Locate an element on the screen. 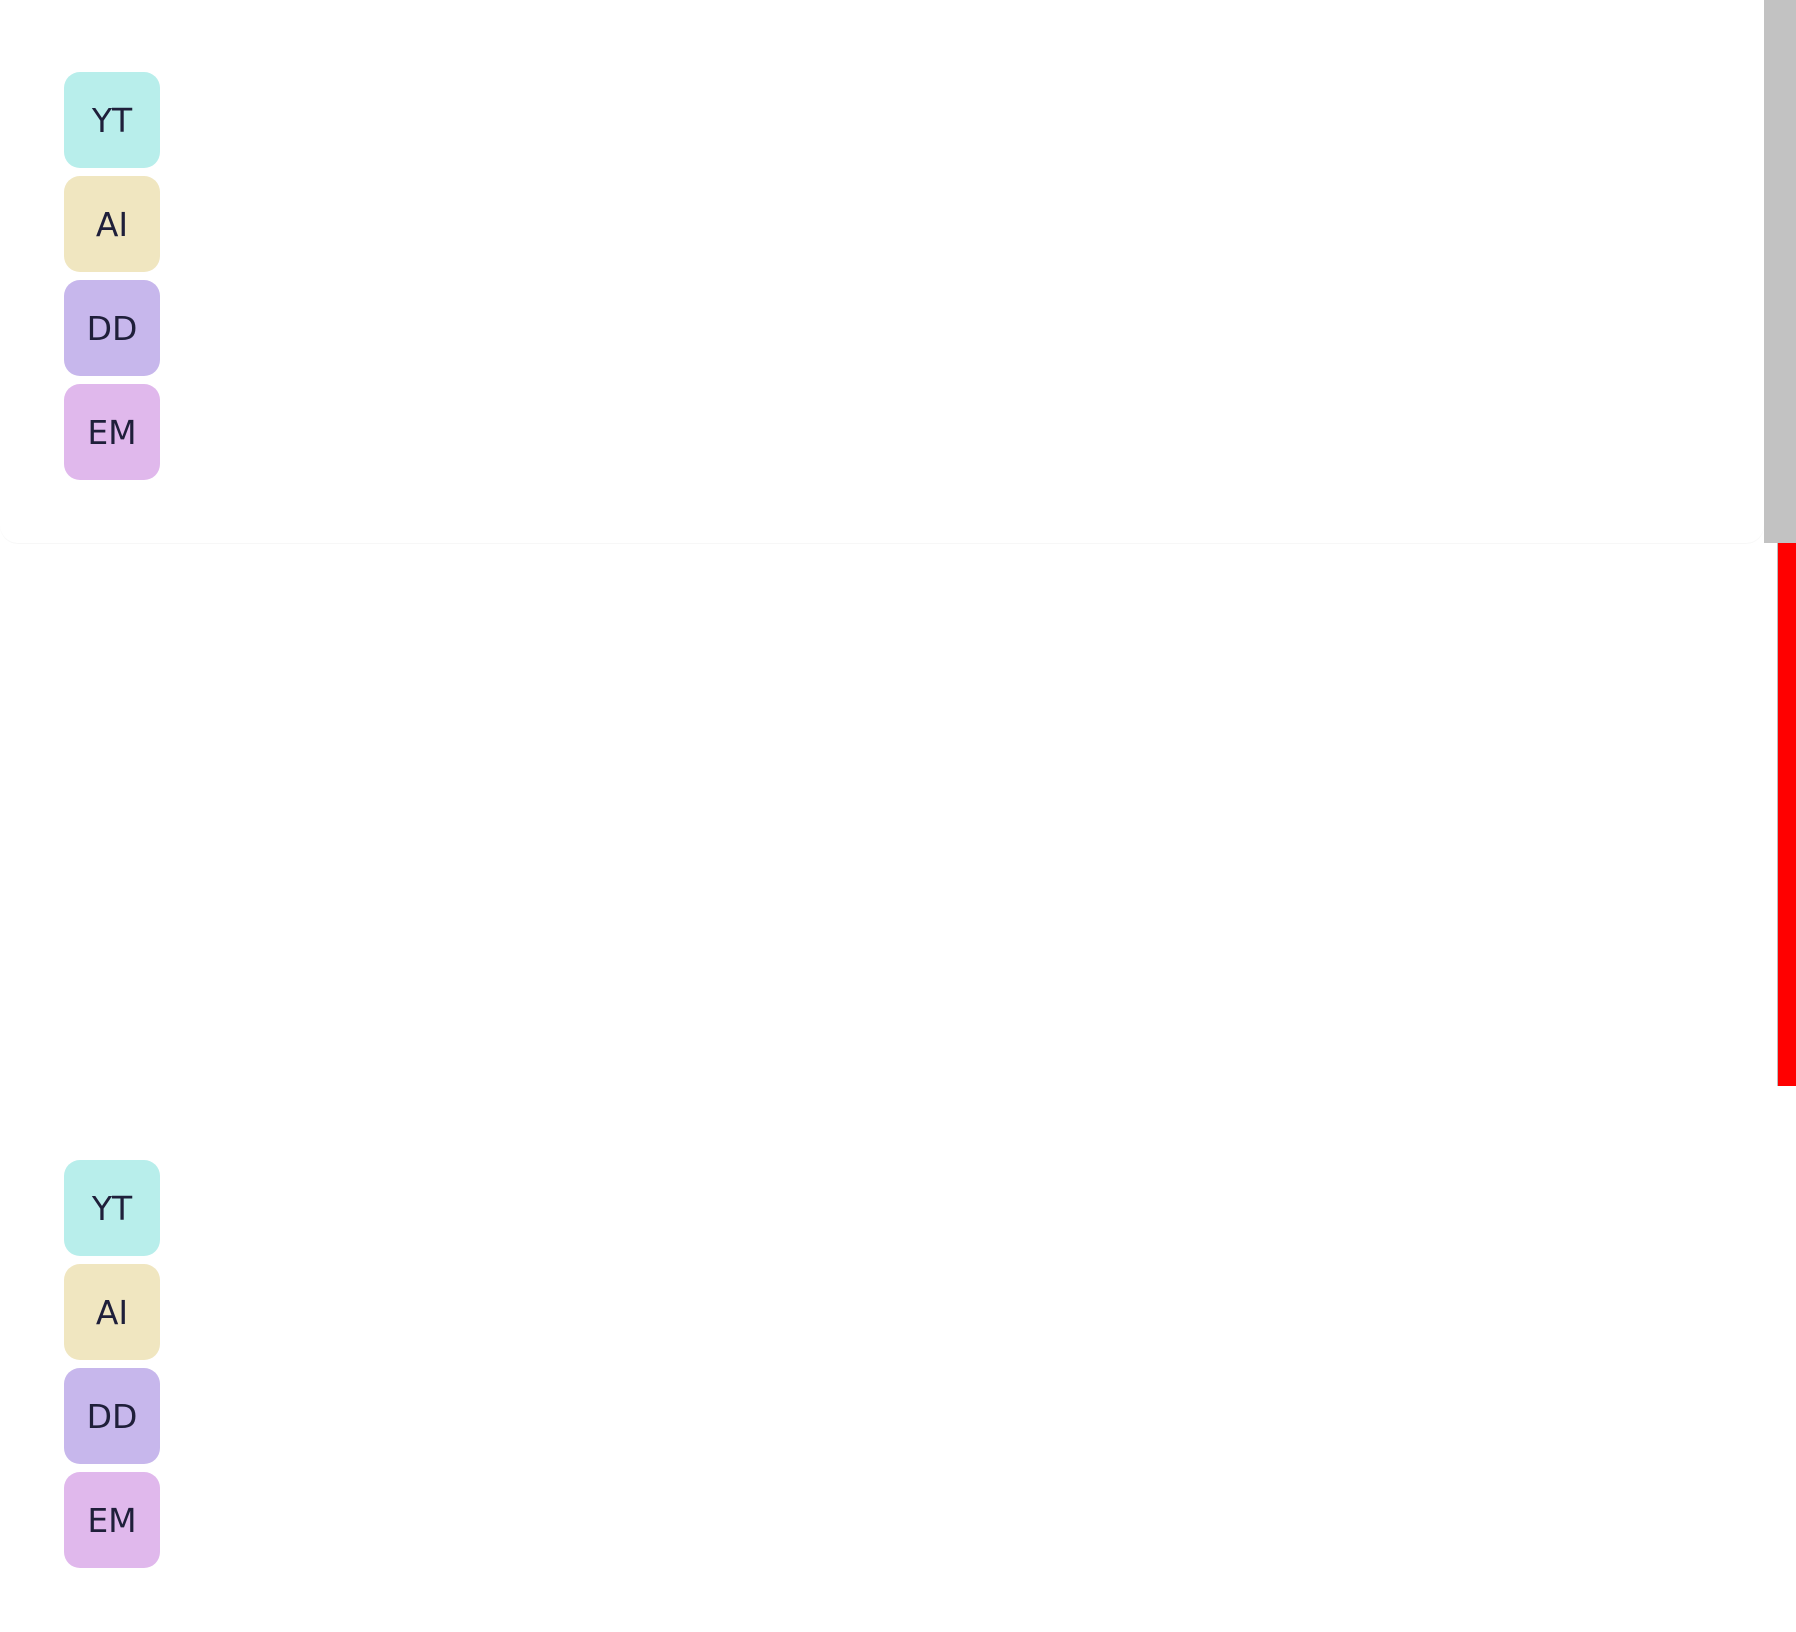 This screenshot has width=1796, height=1632. scrollbar-track is located at coordinates (1780, 271).